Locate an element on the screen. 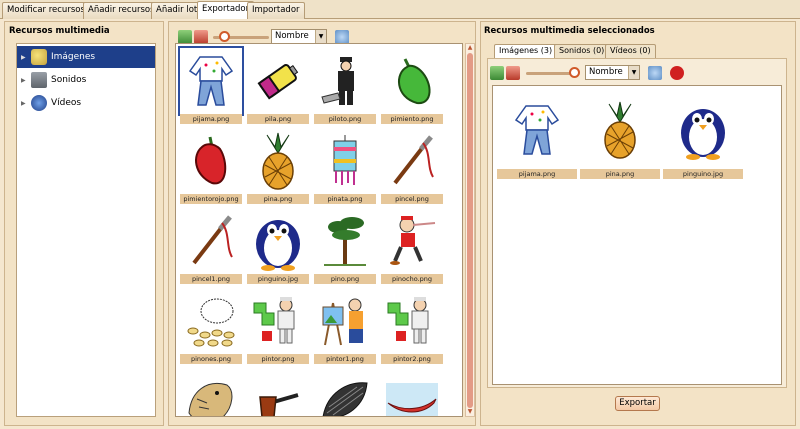 The height and width of the screenshot is (429, 800). gallery-item: pinones.png is located at coordinates (210, 326).